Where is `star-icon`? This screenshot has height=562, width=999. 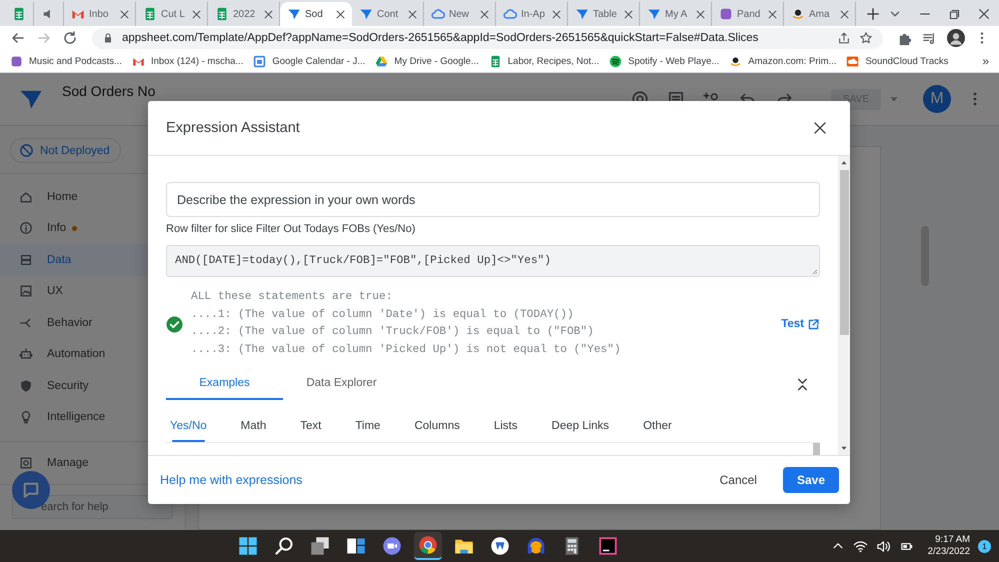
star-icon is located at coordinates (866, 38).